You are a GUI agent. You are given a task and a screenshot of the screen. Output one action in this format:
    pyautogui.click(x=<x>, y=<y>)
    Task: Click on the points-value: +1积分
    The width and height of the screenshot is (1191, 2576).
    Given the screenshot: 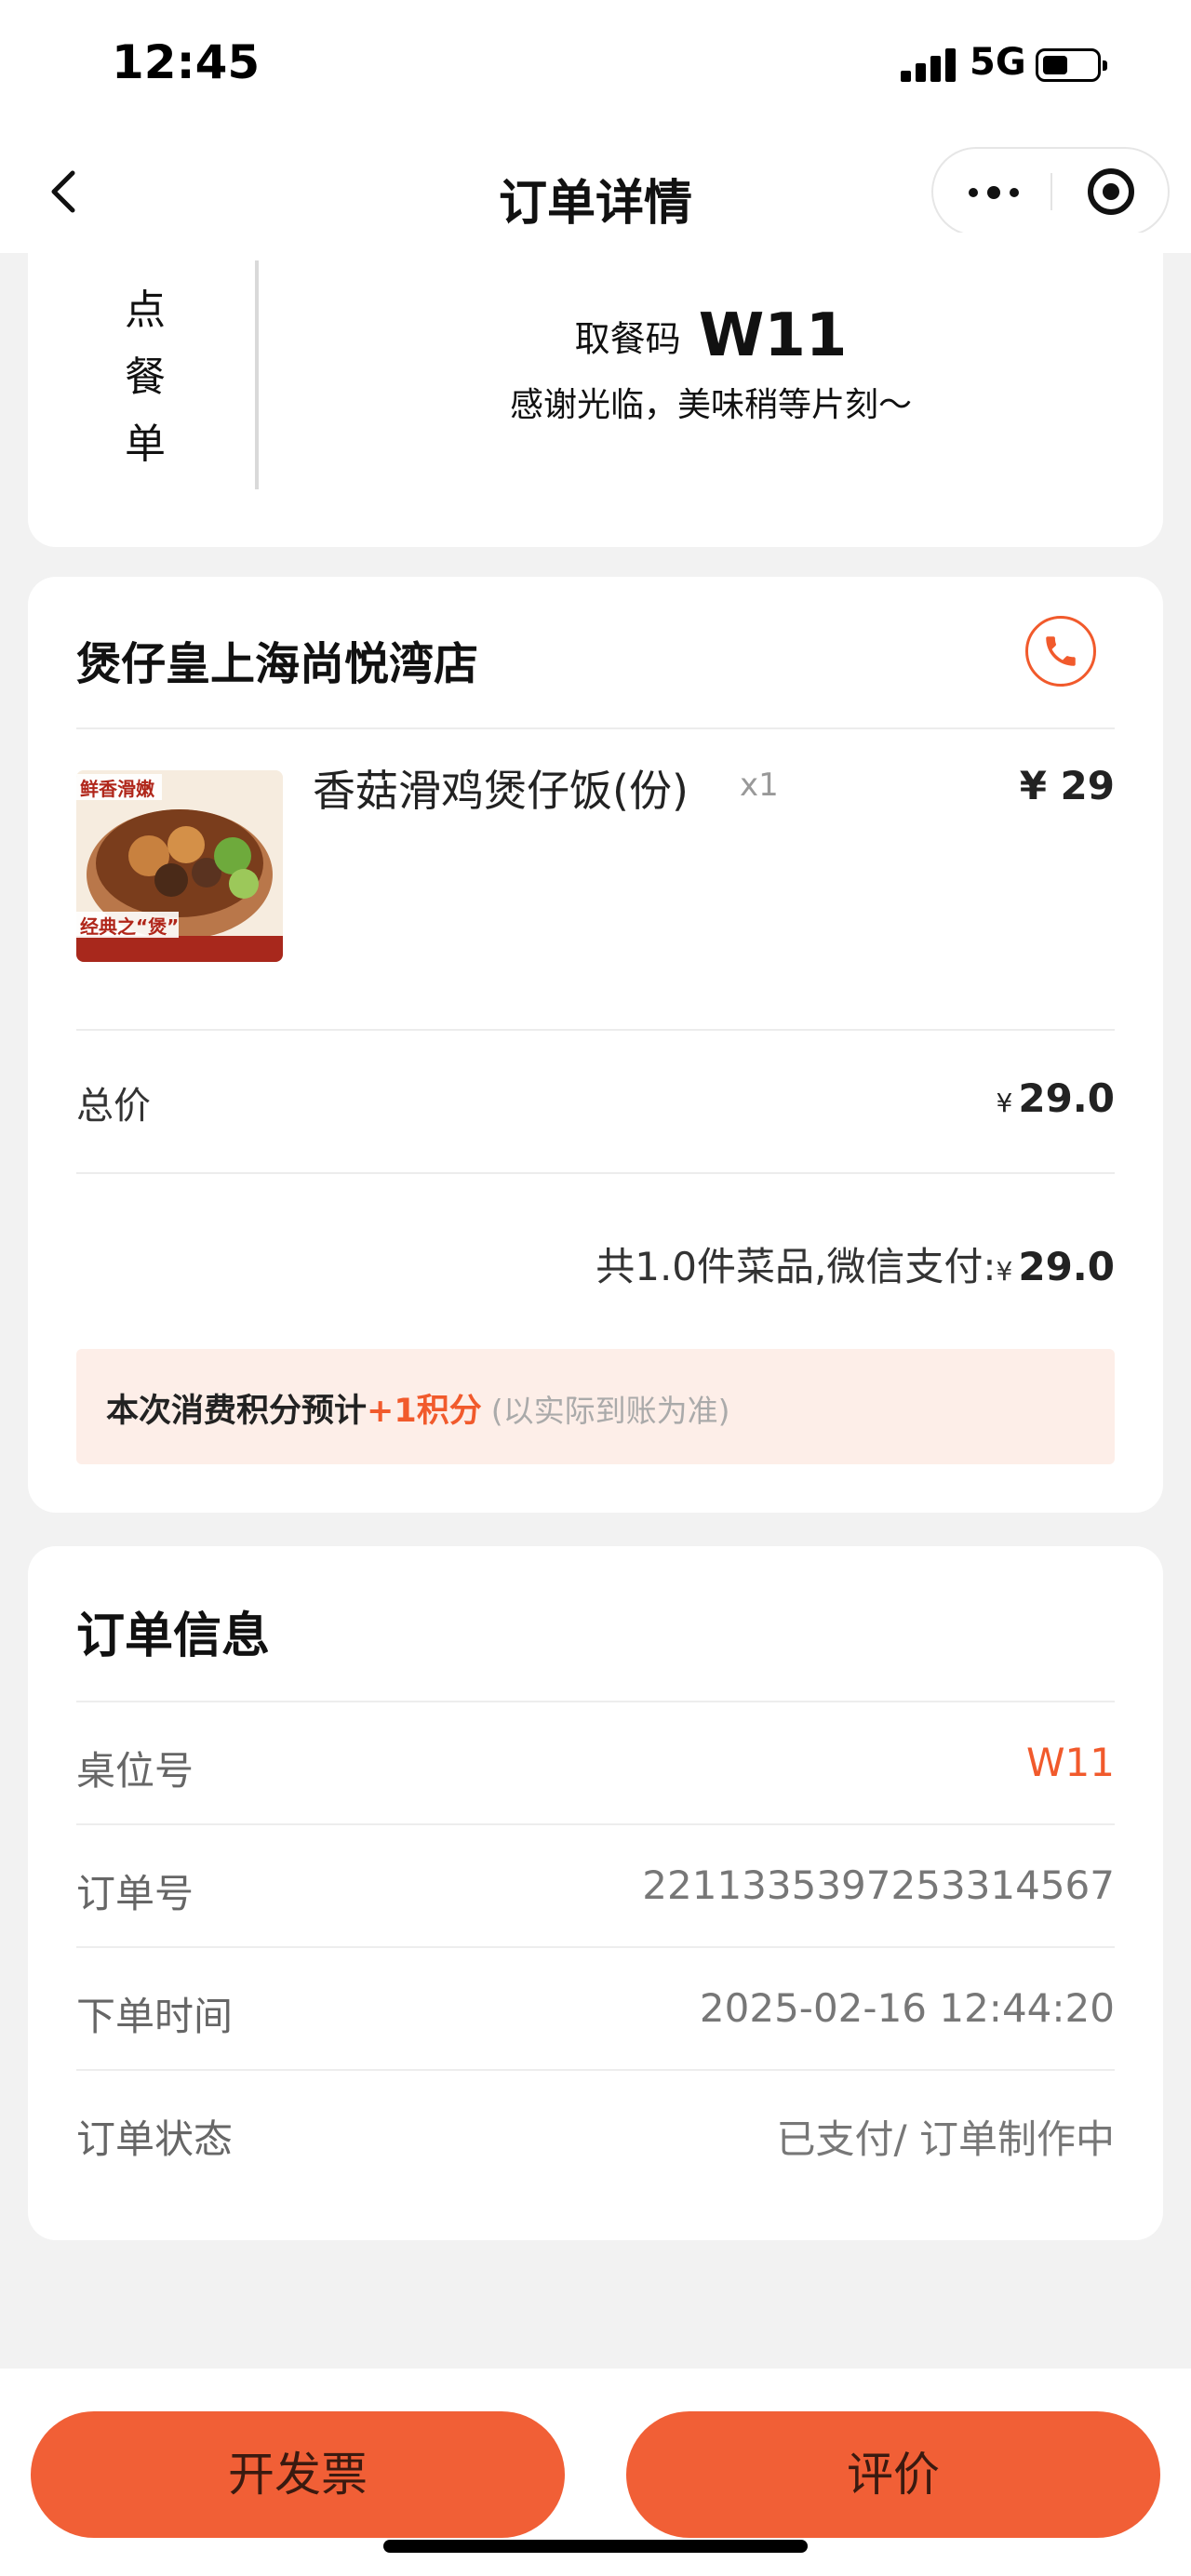 What is the action you would take?
    pyautogui.click(x=424, y=1411)
    